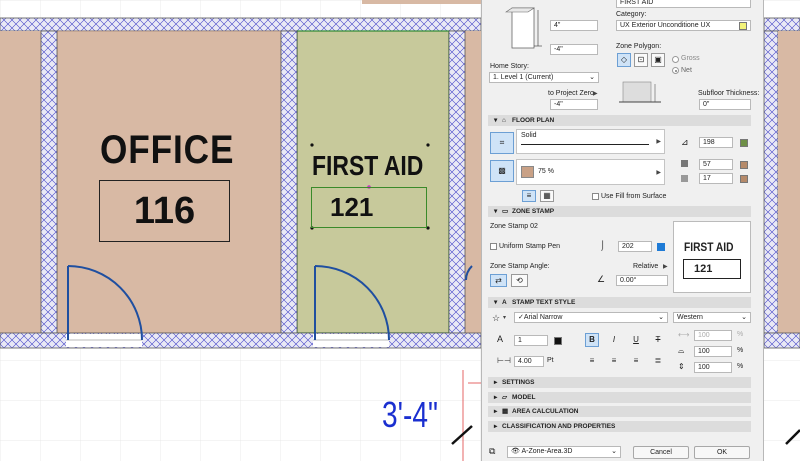  Describe the element at coordinates (744, 179) in the screenshot. I see `background-pen-swatch` at that location.